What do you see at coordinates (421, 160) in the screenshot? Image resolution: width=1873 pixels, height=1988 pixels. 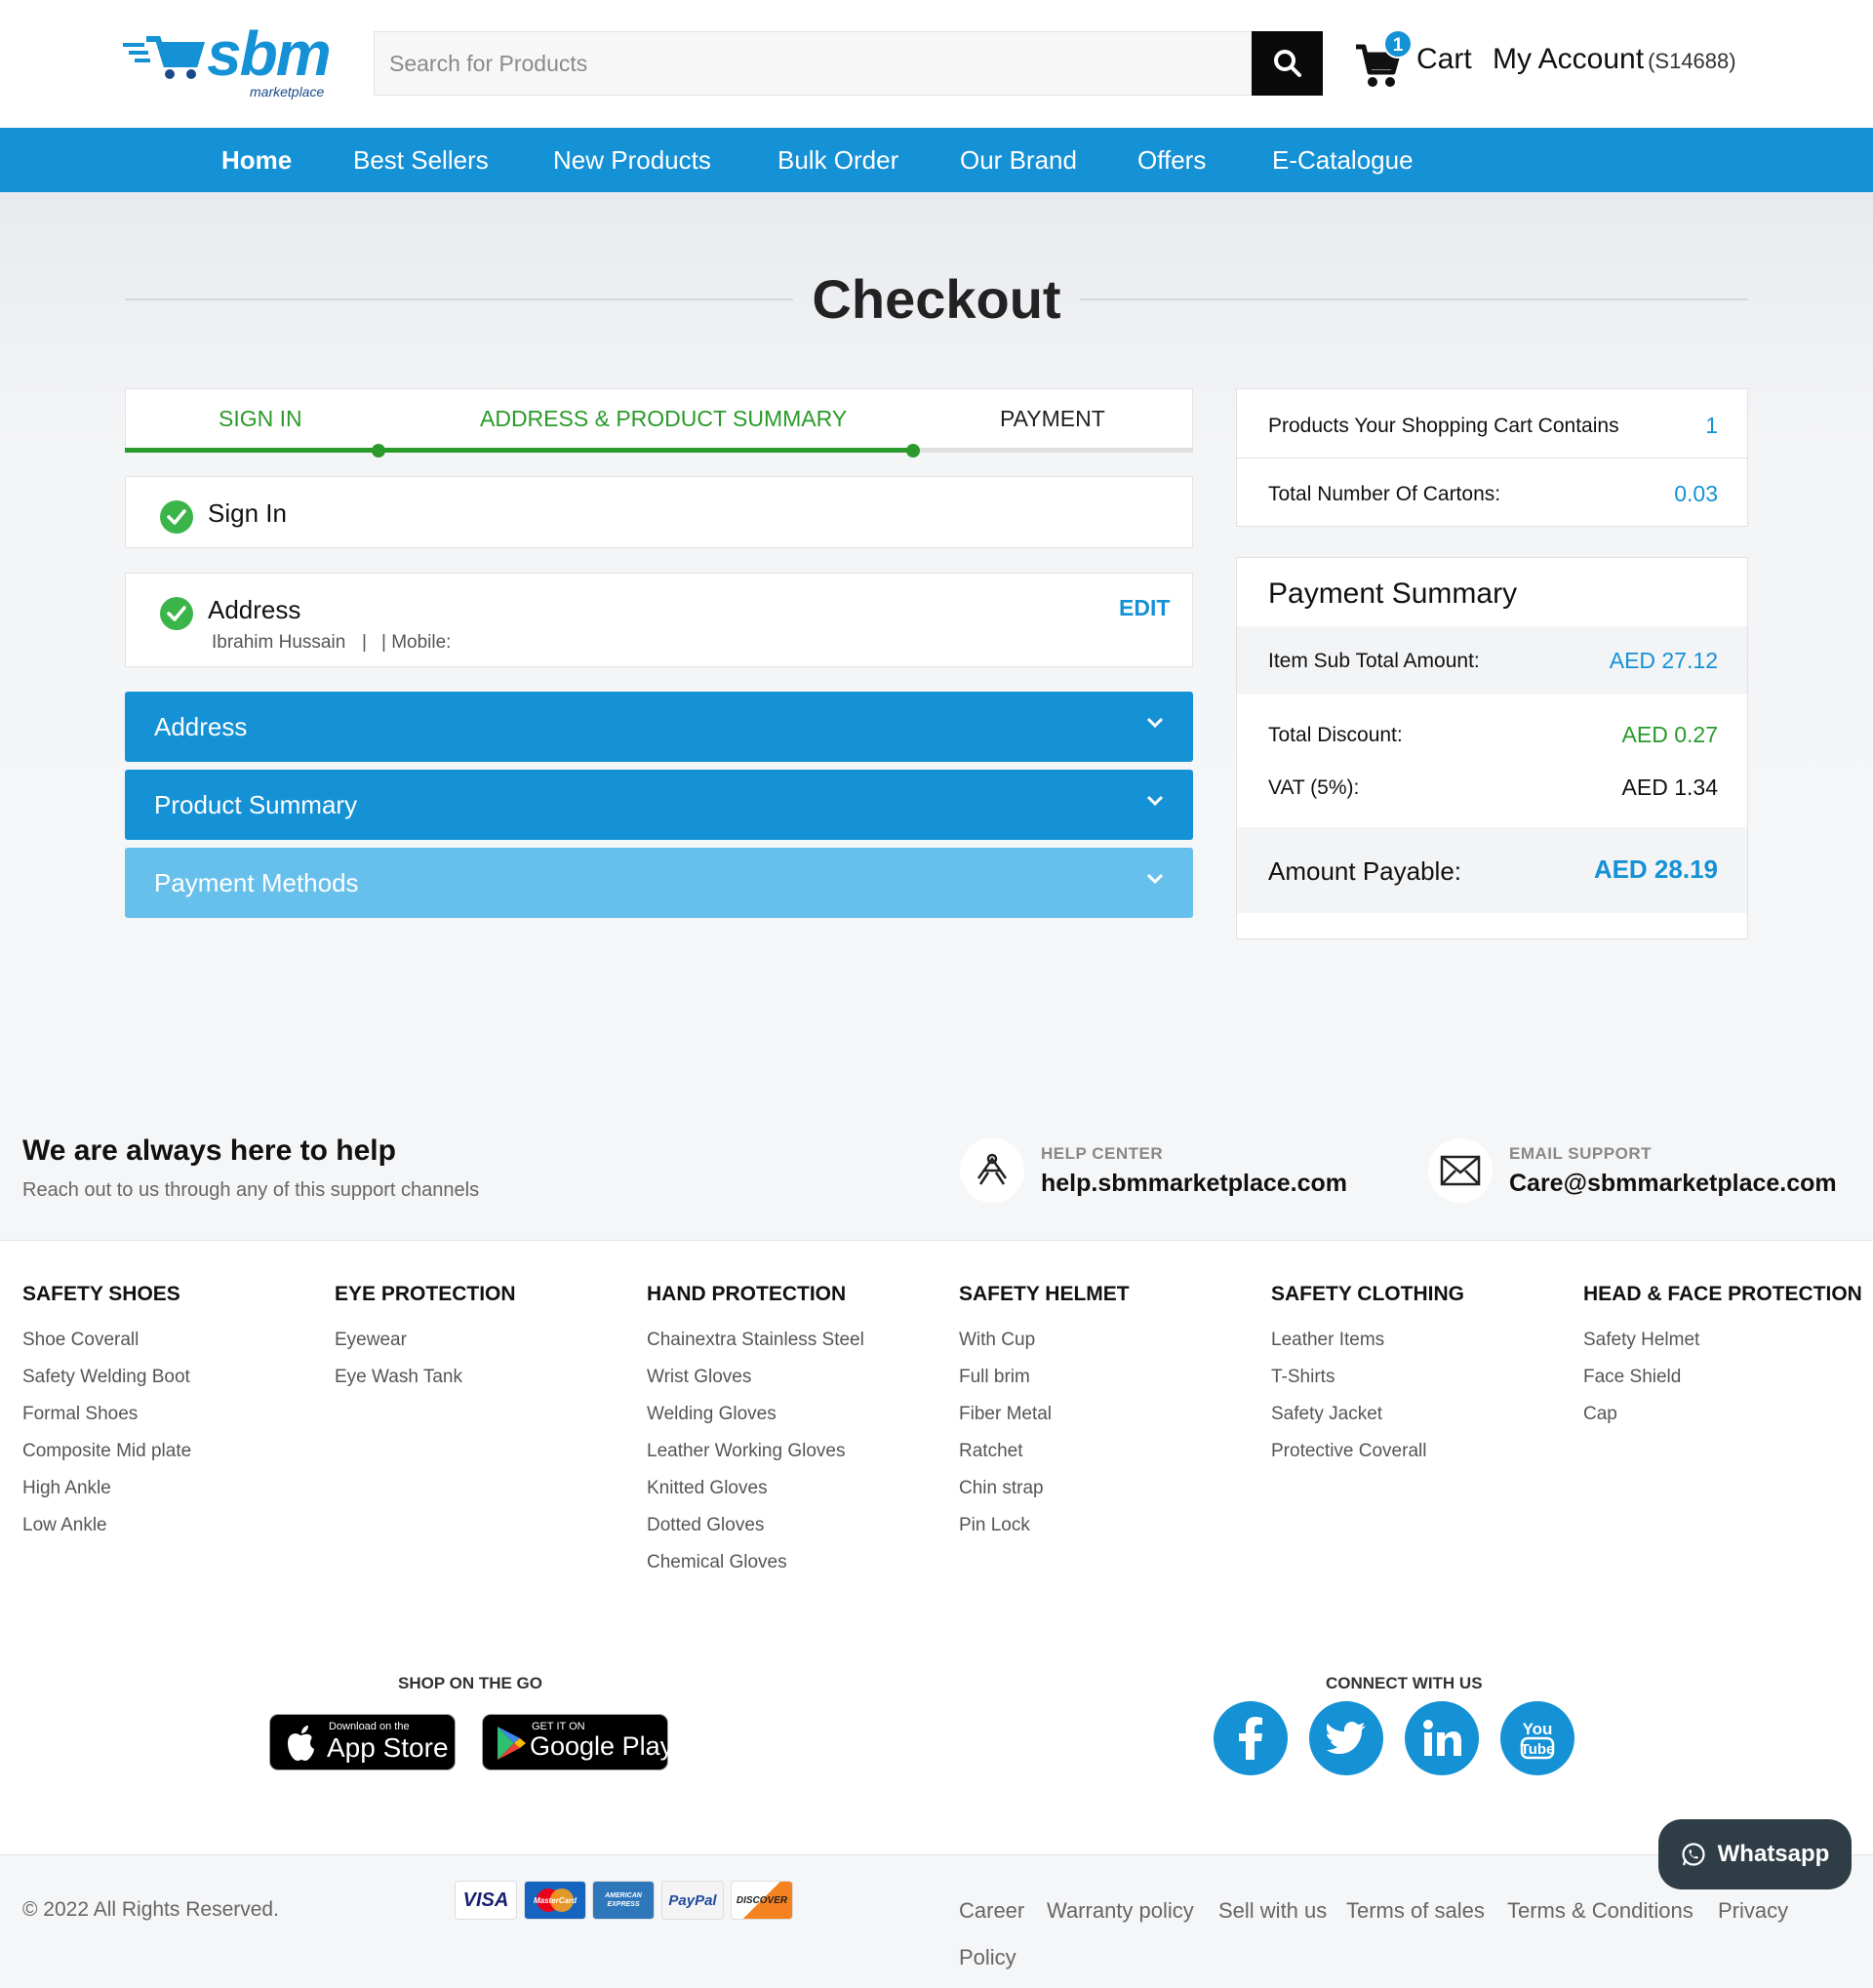 I see `nav-item-best-sellers: Best Sellers` at bounding box center [421, 160].